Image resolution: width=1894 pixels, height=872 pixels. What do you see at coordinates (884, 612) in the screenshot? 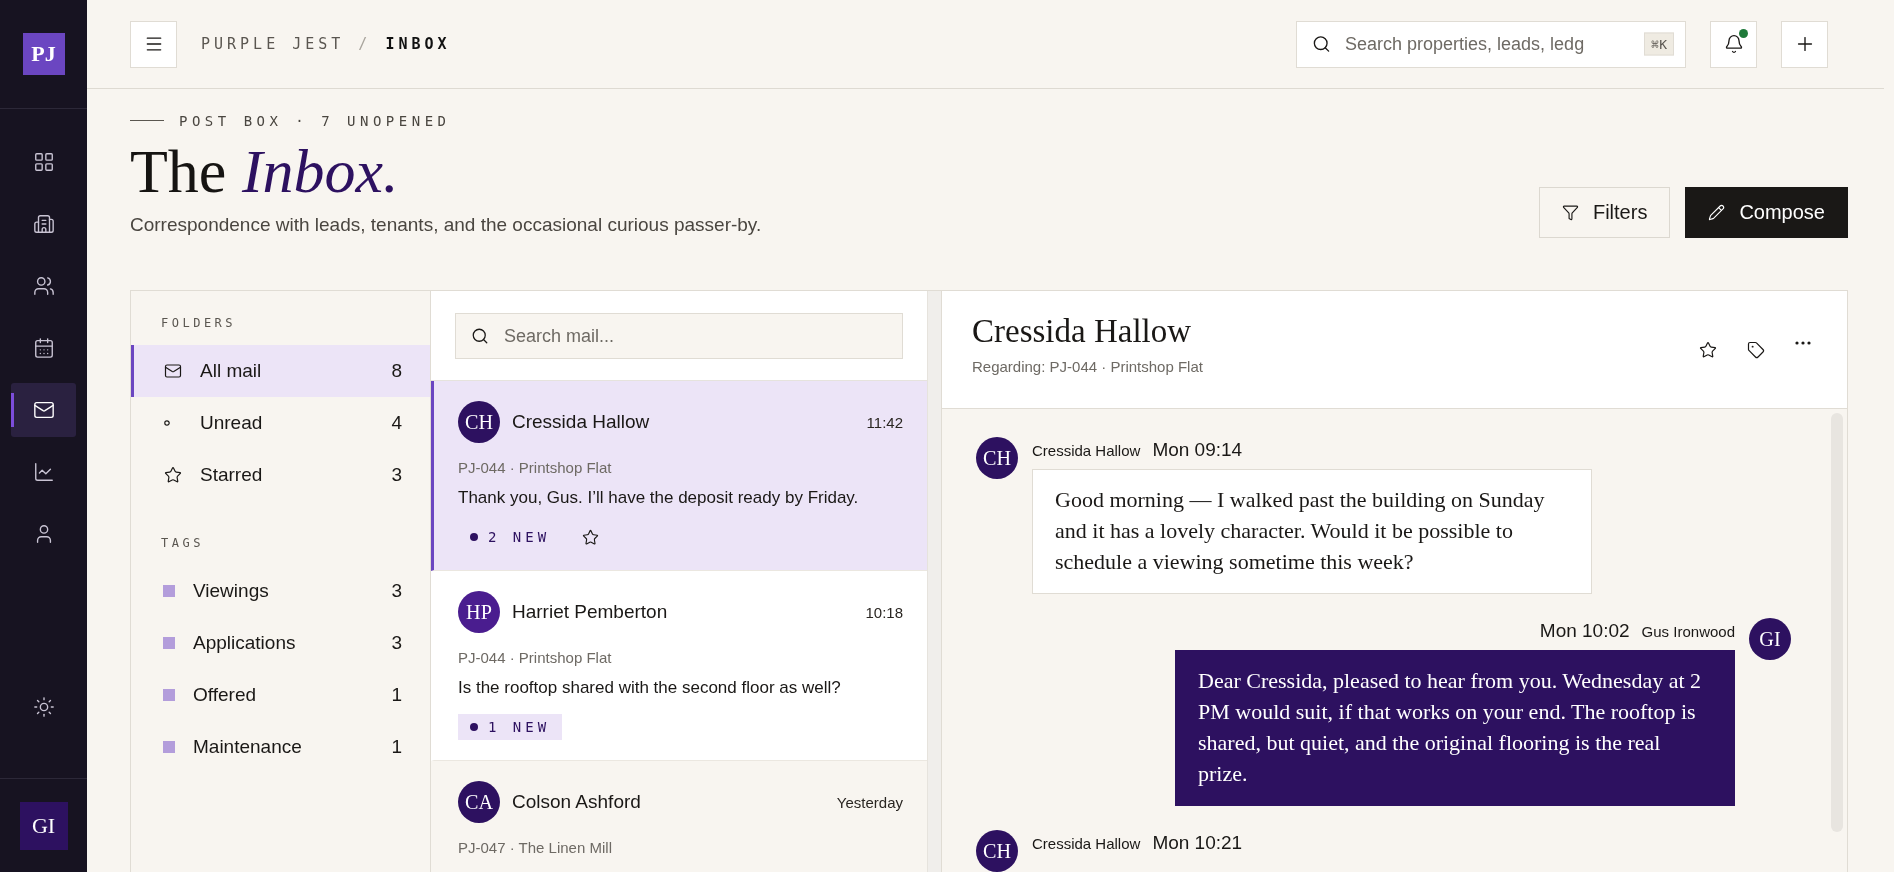
I see `thread-time: 10:18` at bounding box center [884, 612].